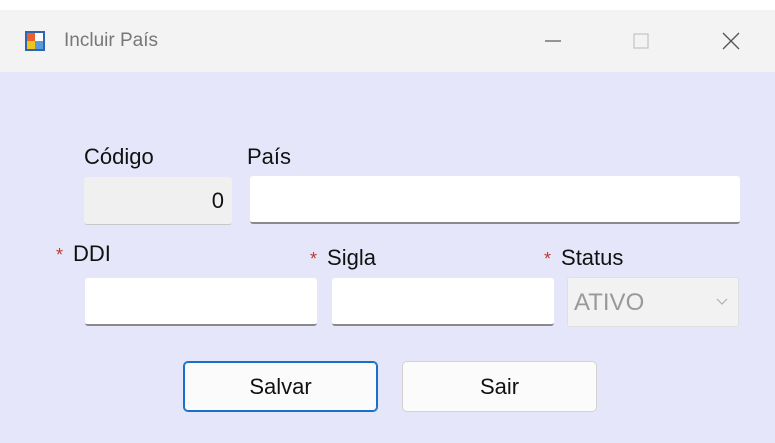 Image resolution: width=775 pixels, height=443 pixels. Describe the element at coordinates (269, 156) in the screenshot. I see `pais-label: País` at that location.